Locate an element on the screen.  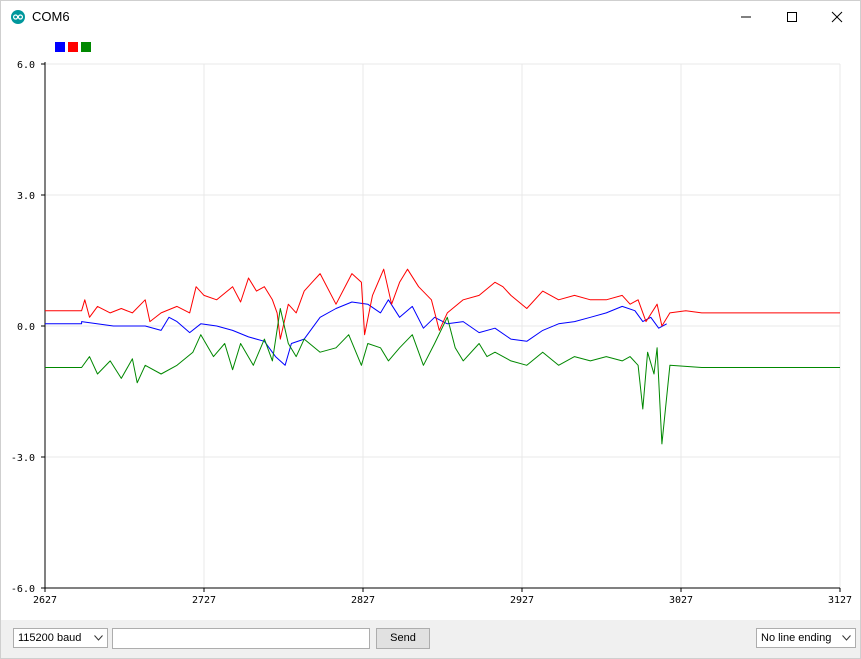
x-tick-label: 3027 is located at coordinates (681, 600).